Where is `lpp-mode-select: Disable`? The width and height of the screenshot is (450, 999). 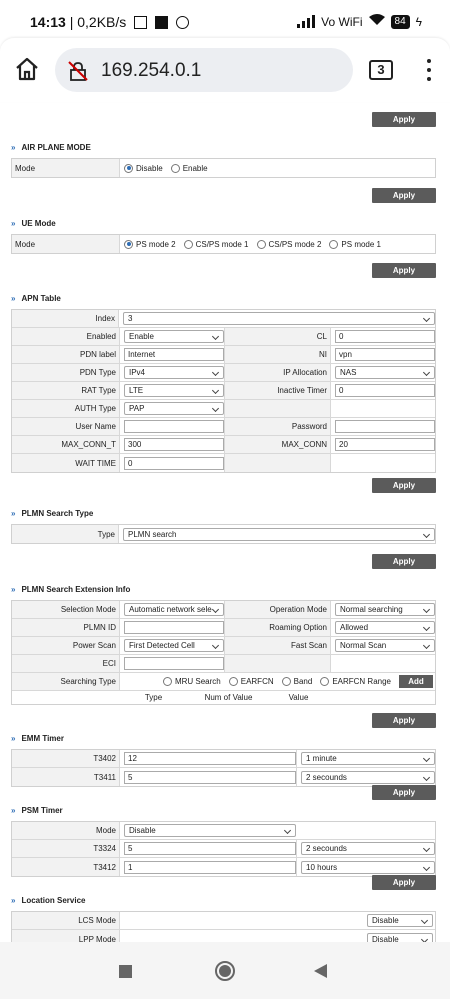 lpp-mode-select: Disable is located at coordinates (400, 937).